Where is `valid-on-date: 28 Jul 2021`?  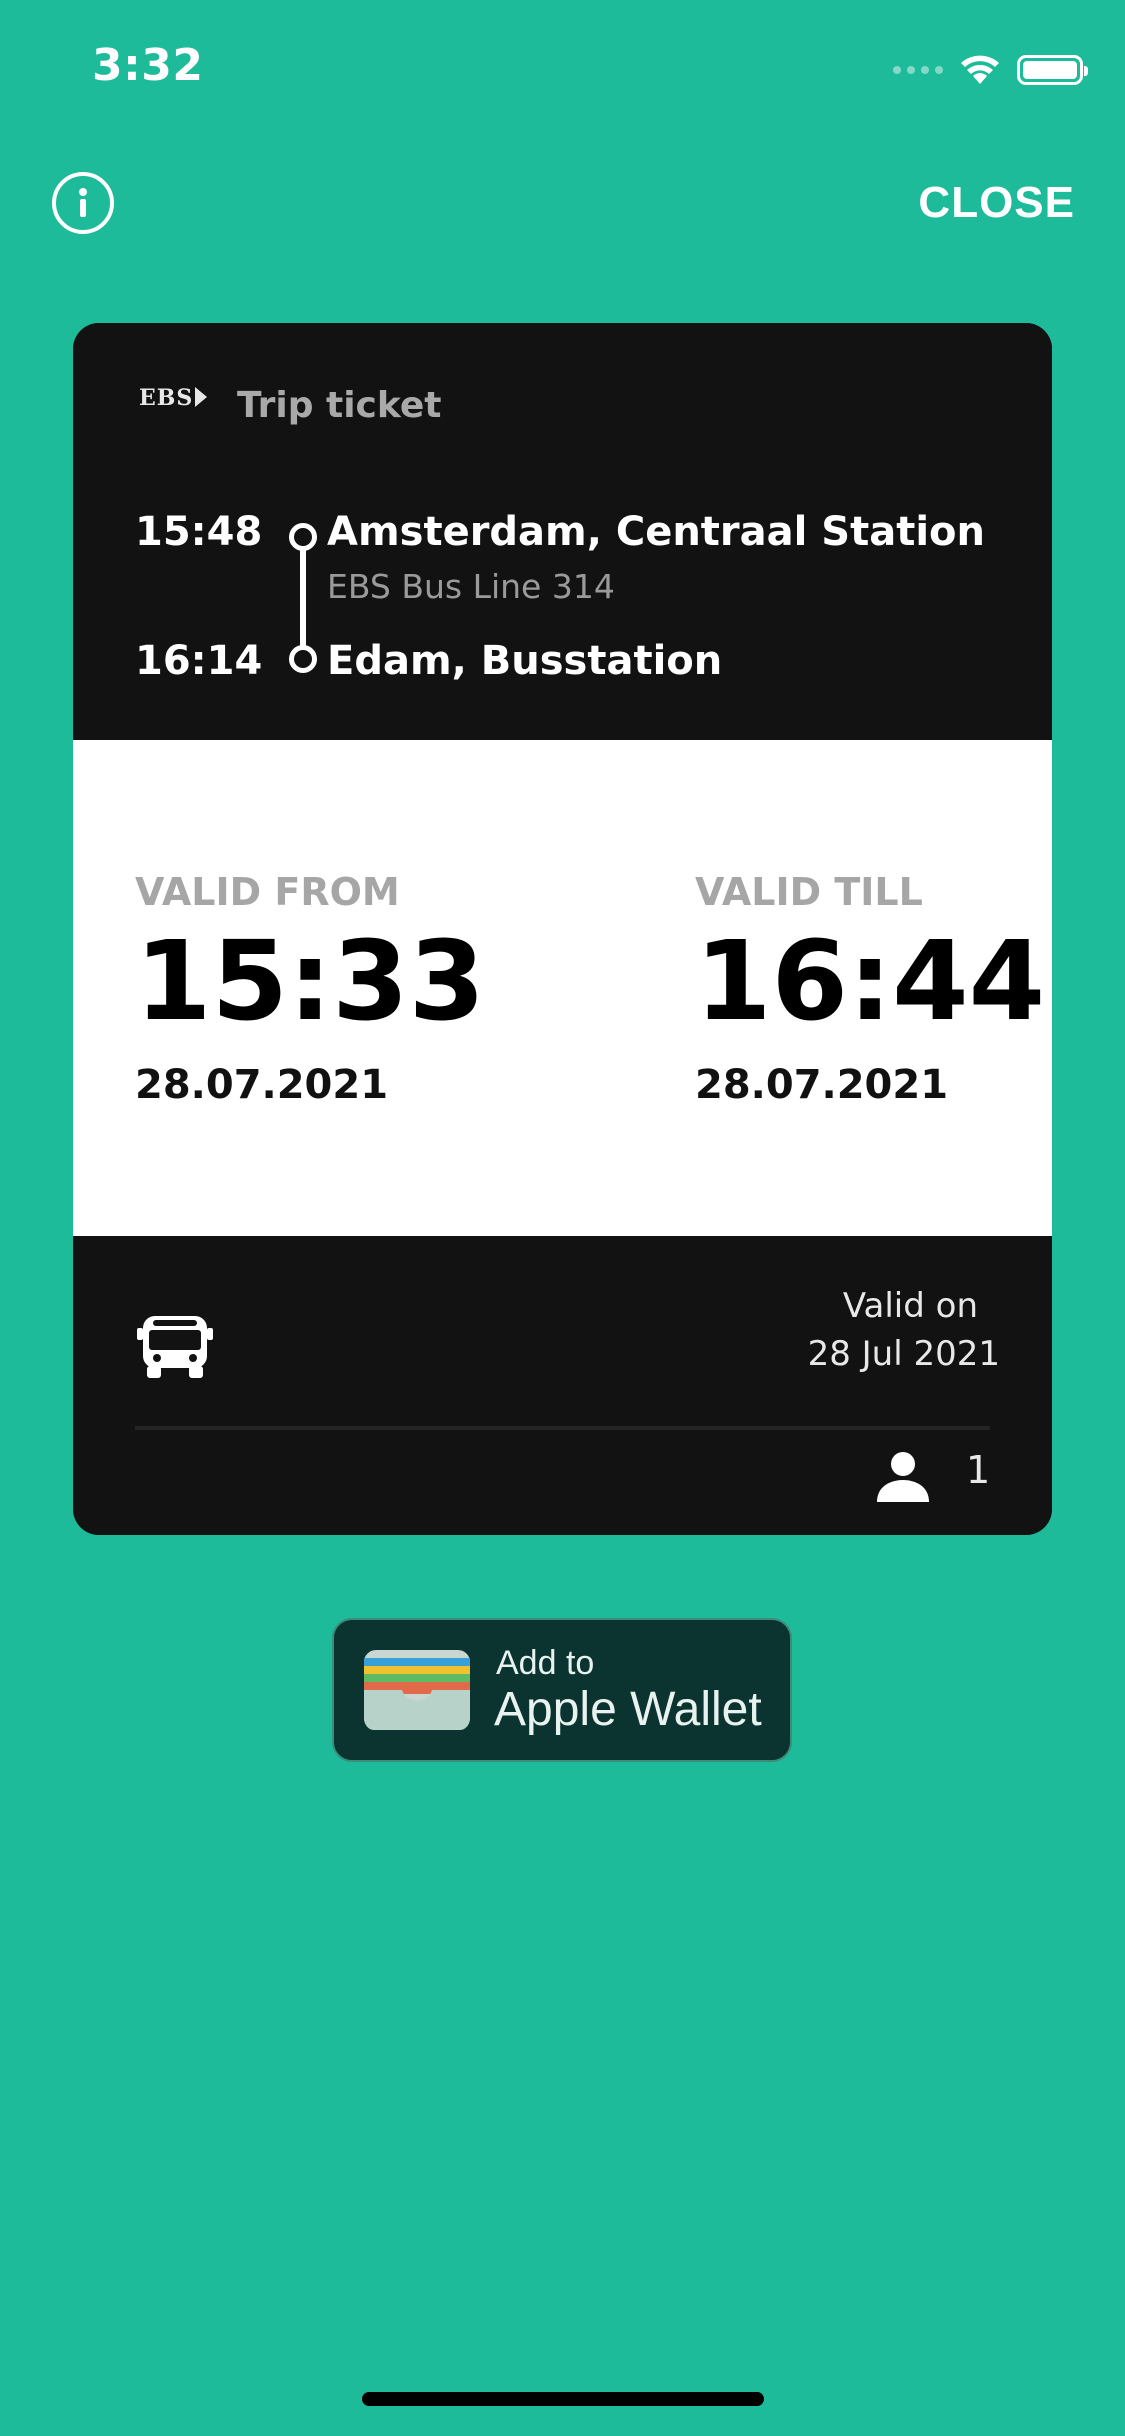 valid-on-date: 28 Jul 2021 is located at coordinates (903, 1354).